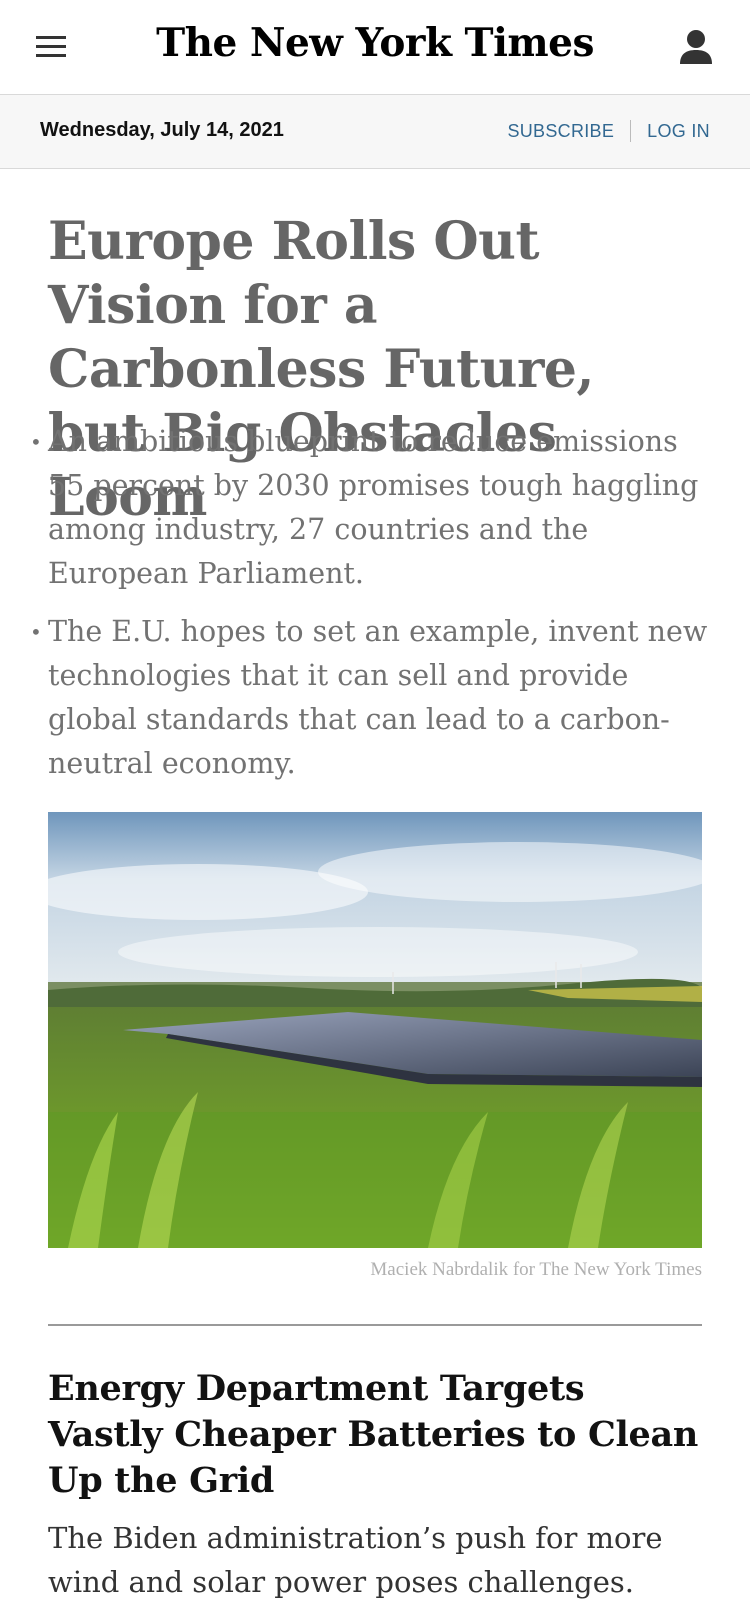 The image size is (750, 1600). I want to click on person-icon, so click(696, 47).